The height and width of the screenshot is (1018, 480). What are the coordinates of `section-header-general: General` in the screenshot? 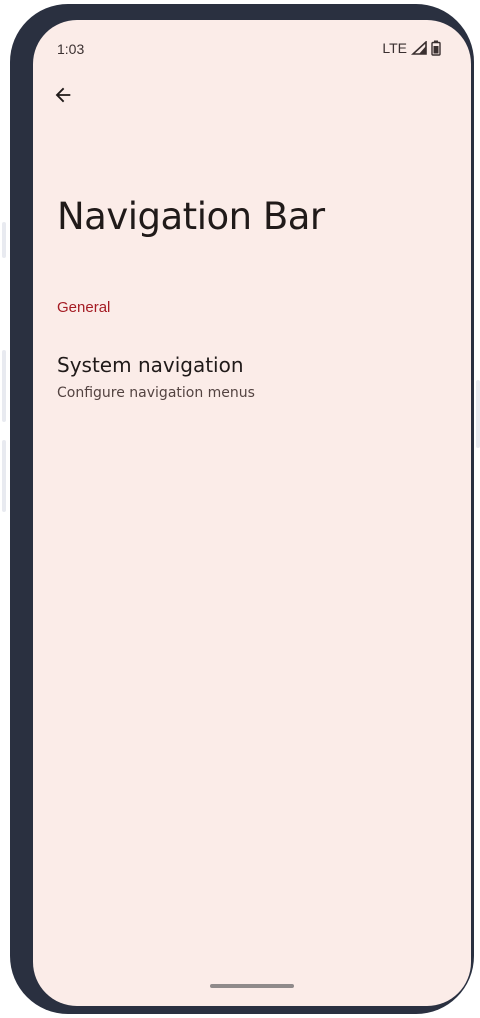 It's located at (84, 307).